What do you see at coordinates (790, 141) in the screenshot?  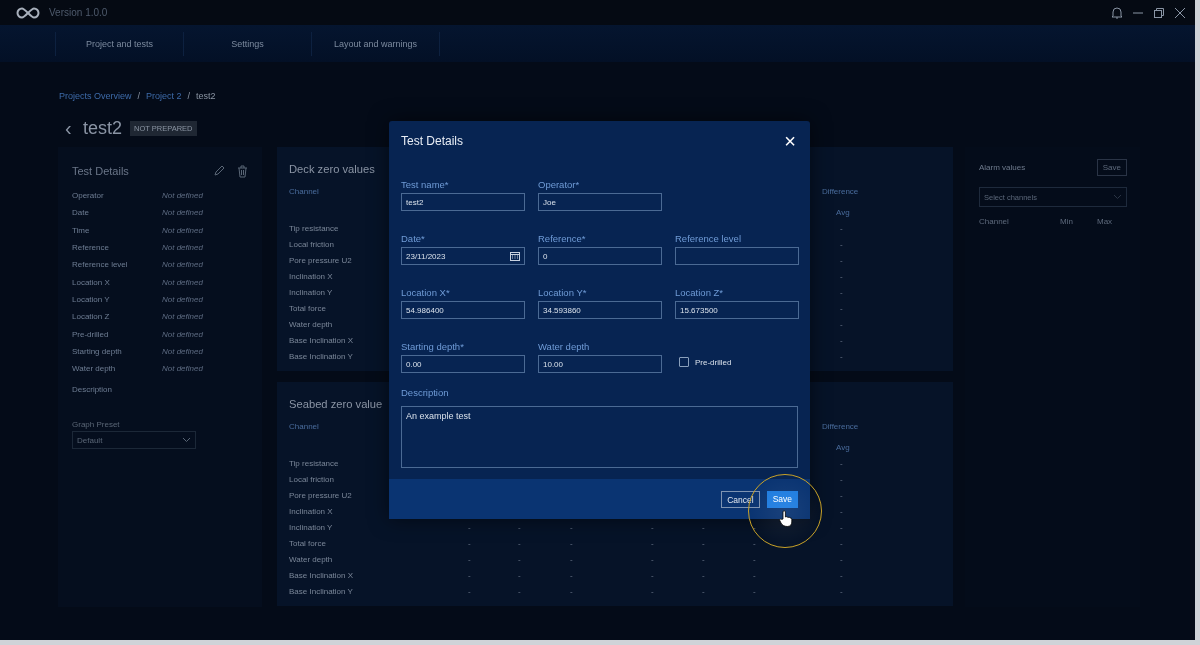 I see `close-button: ×` at bounding box center [790, 141].